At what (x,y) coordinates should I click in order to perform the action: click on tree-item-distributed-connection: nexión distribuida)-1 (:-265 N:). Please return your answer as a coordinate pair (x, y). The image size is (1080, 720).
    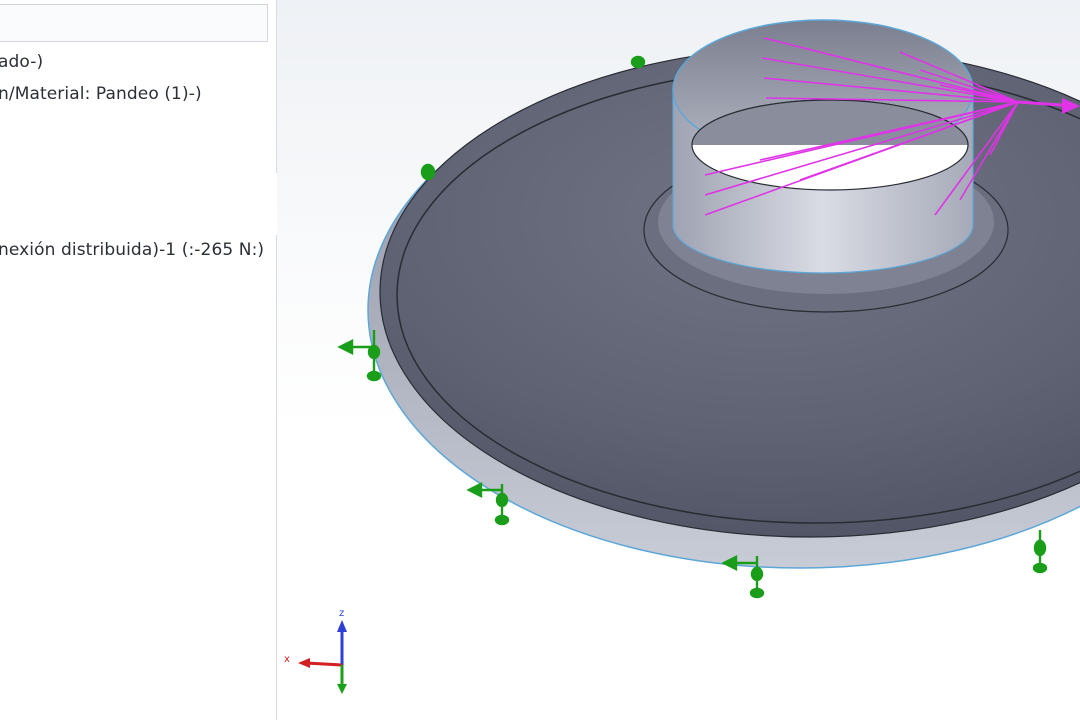
    Looking at the image, I should click on (132, 250).